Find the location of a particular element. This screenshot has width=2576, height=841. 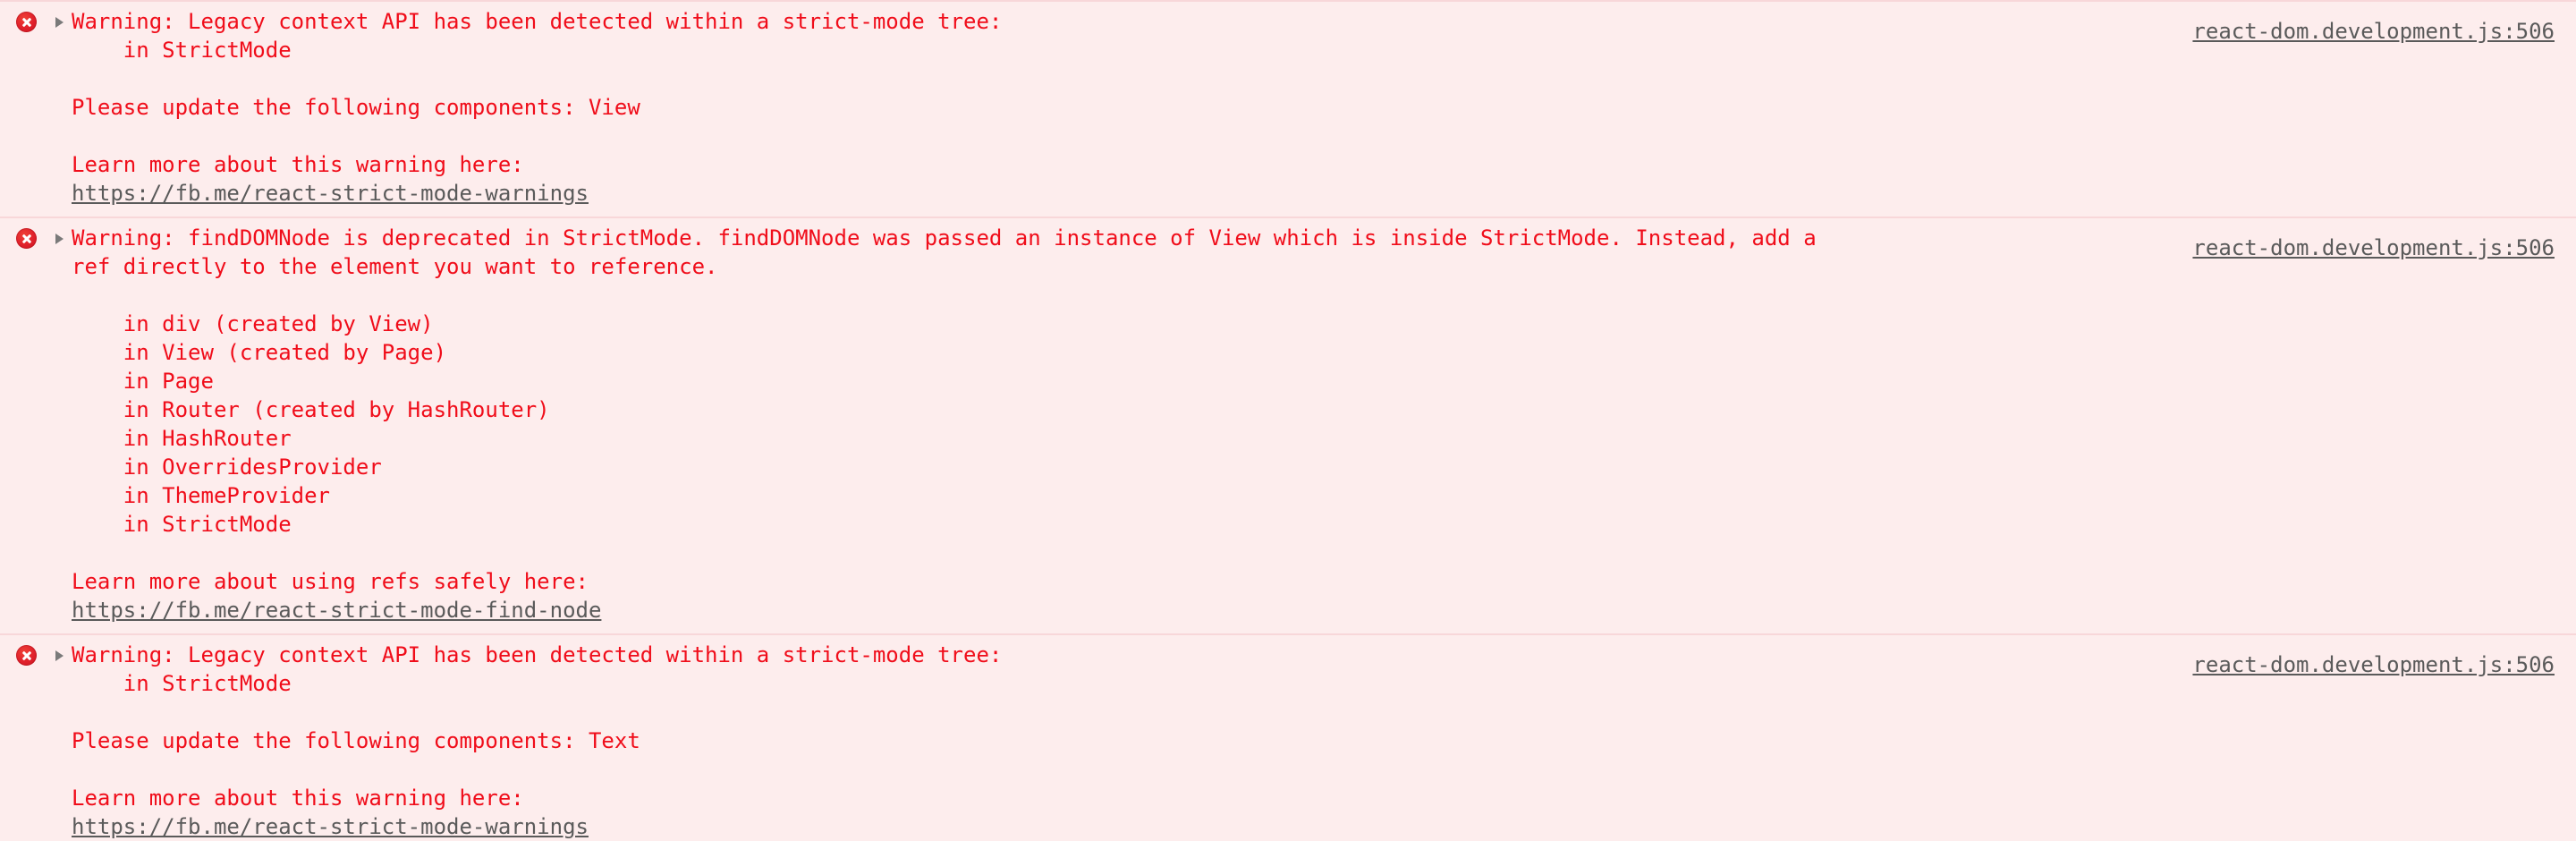

console-message-line: in div (created by View) is located at coordinates (253, 323).